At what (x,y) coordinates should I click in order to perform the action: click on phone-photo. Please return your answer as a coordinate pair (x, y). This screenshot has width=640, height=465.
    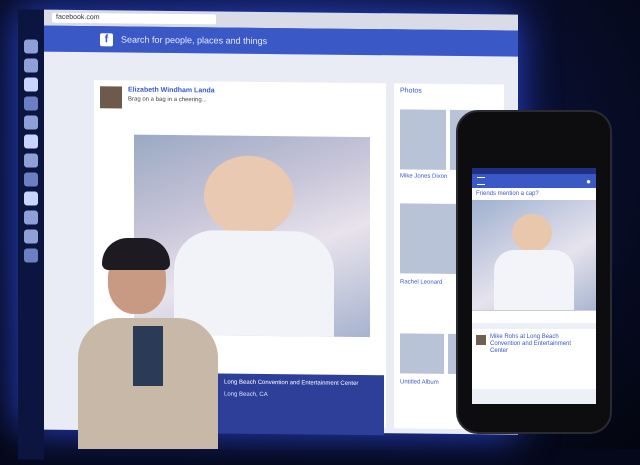
    Looking at the image, I should click on (534, 255).